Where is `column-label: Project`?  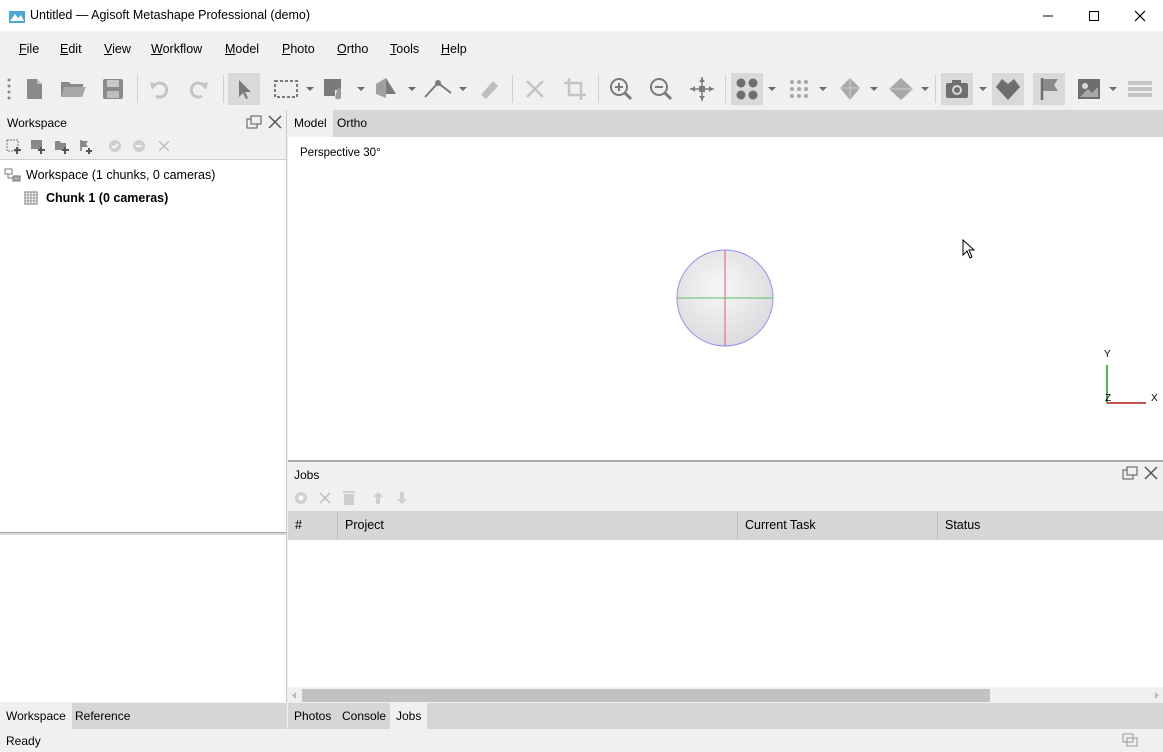
column-label: Project is located at coordinates (364, 525).